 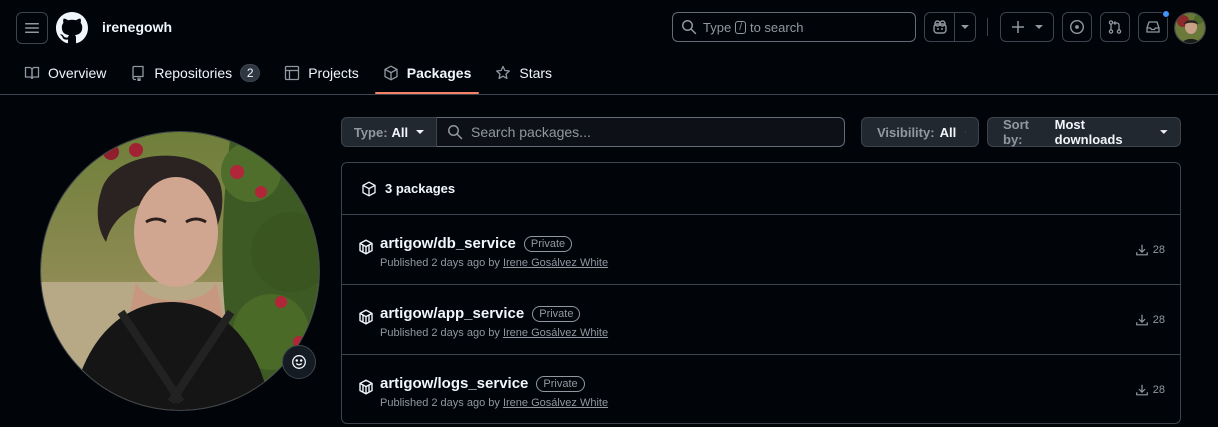 I want to click on type-filter-key: Type:, so click(x=370, y=132).